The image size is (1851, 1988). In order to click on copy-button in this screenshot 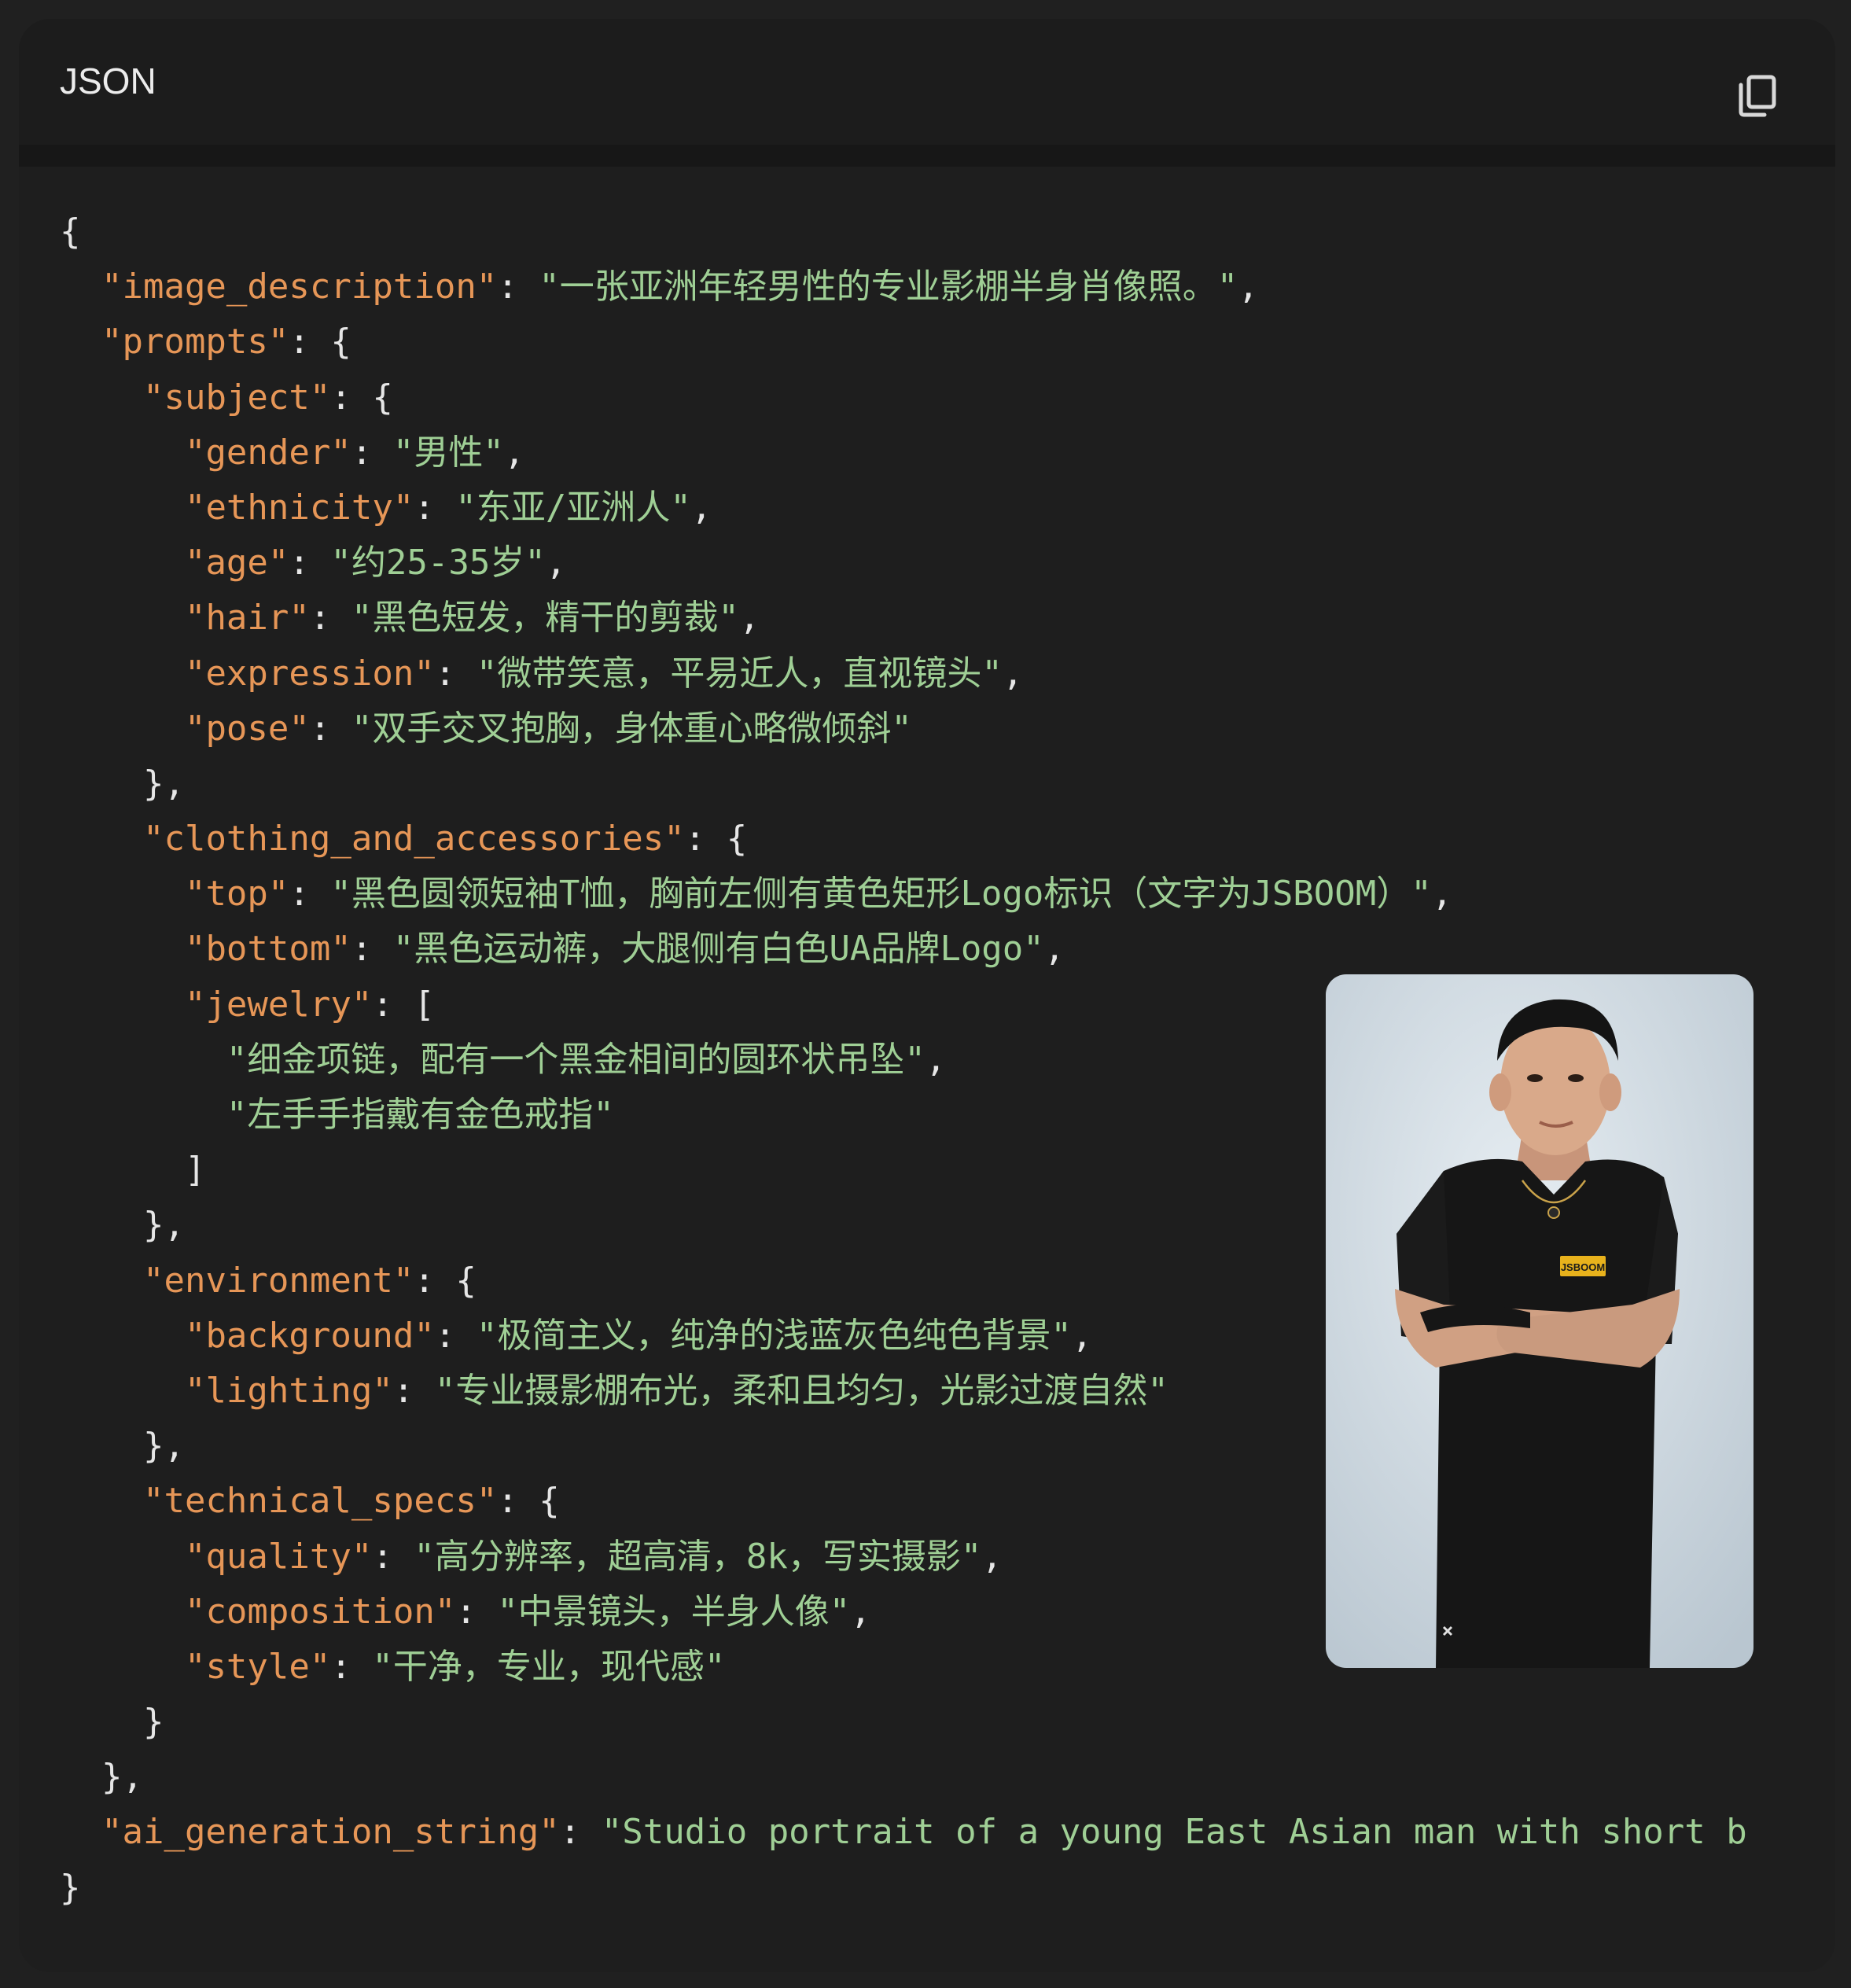, I will do `click(1756, 94)`.